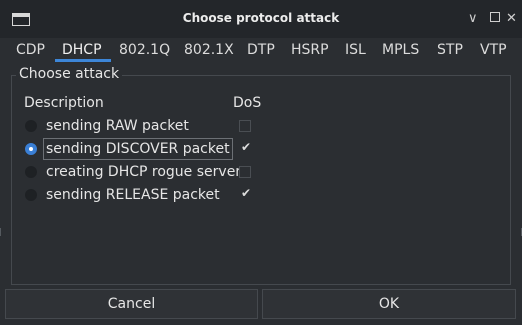  I want to click on description-header: Description, so click(64, 103).